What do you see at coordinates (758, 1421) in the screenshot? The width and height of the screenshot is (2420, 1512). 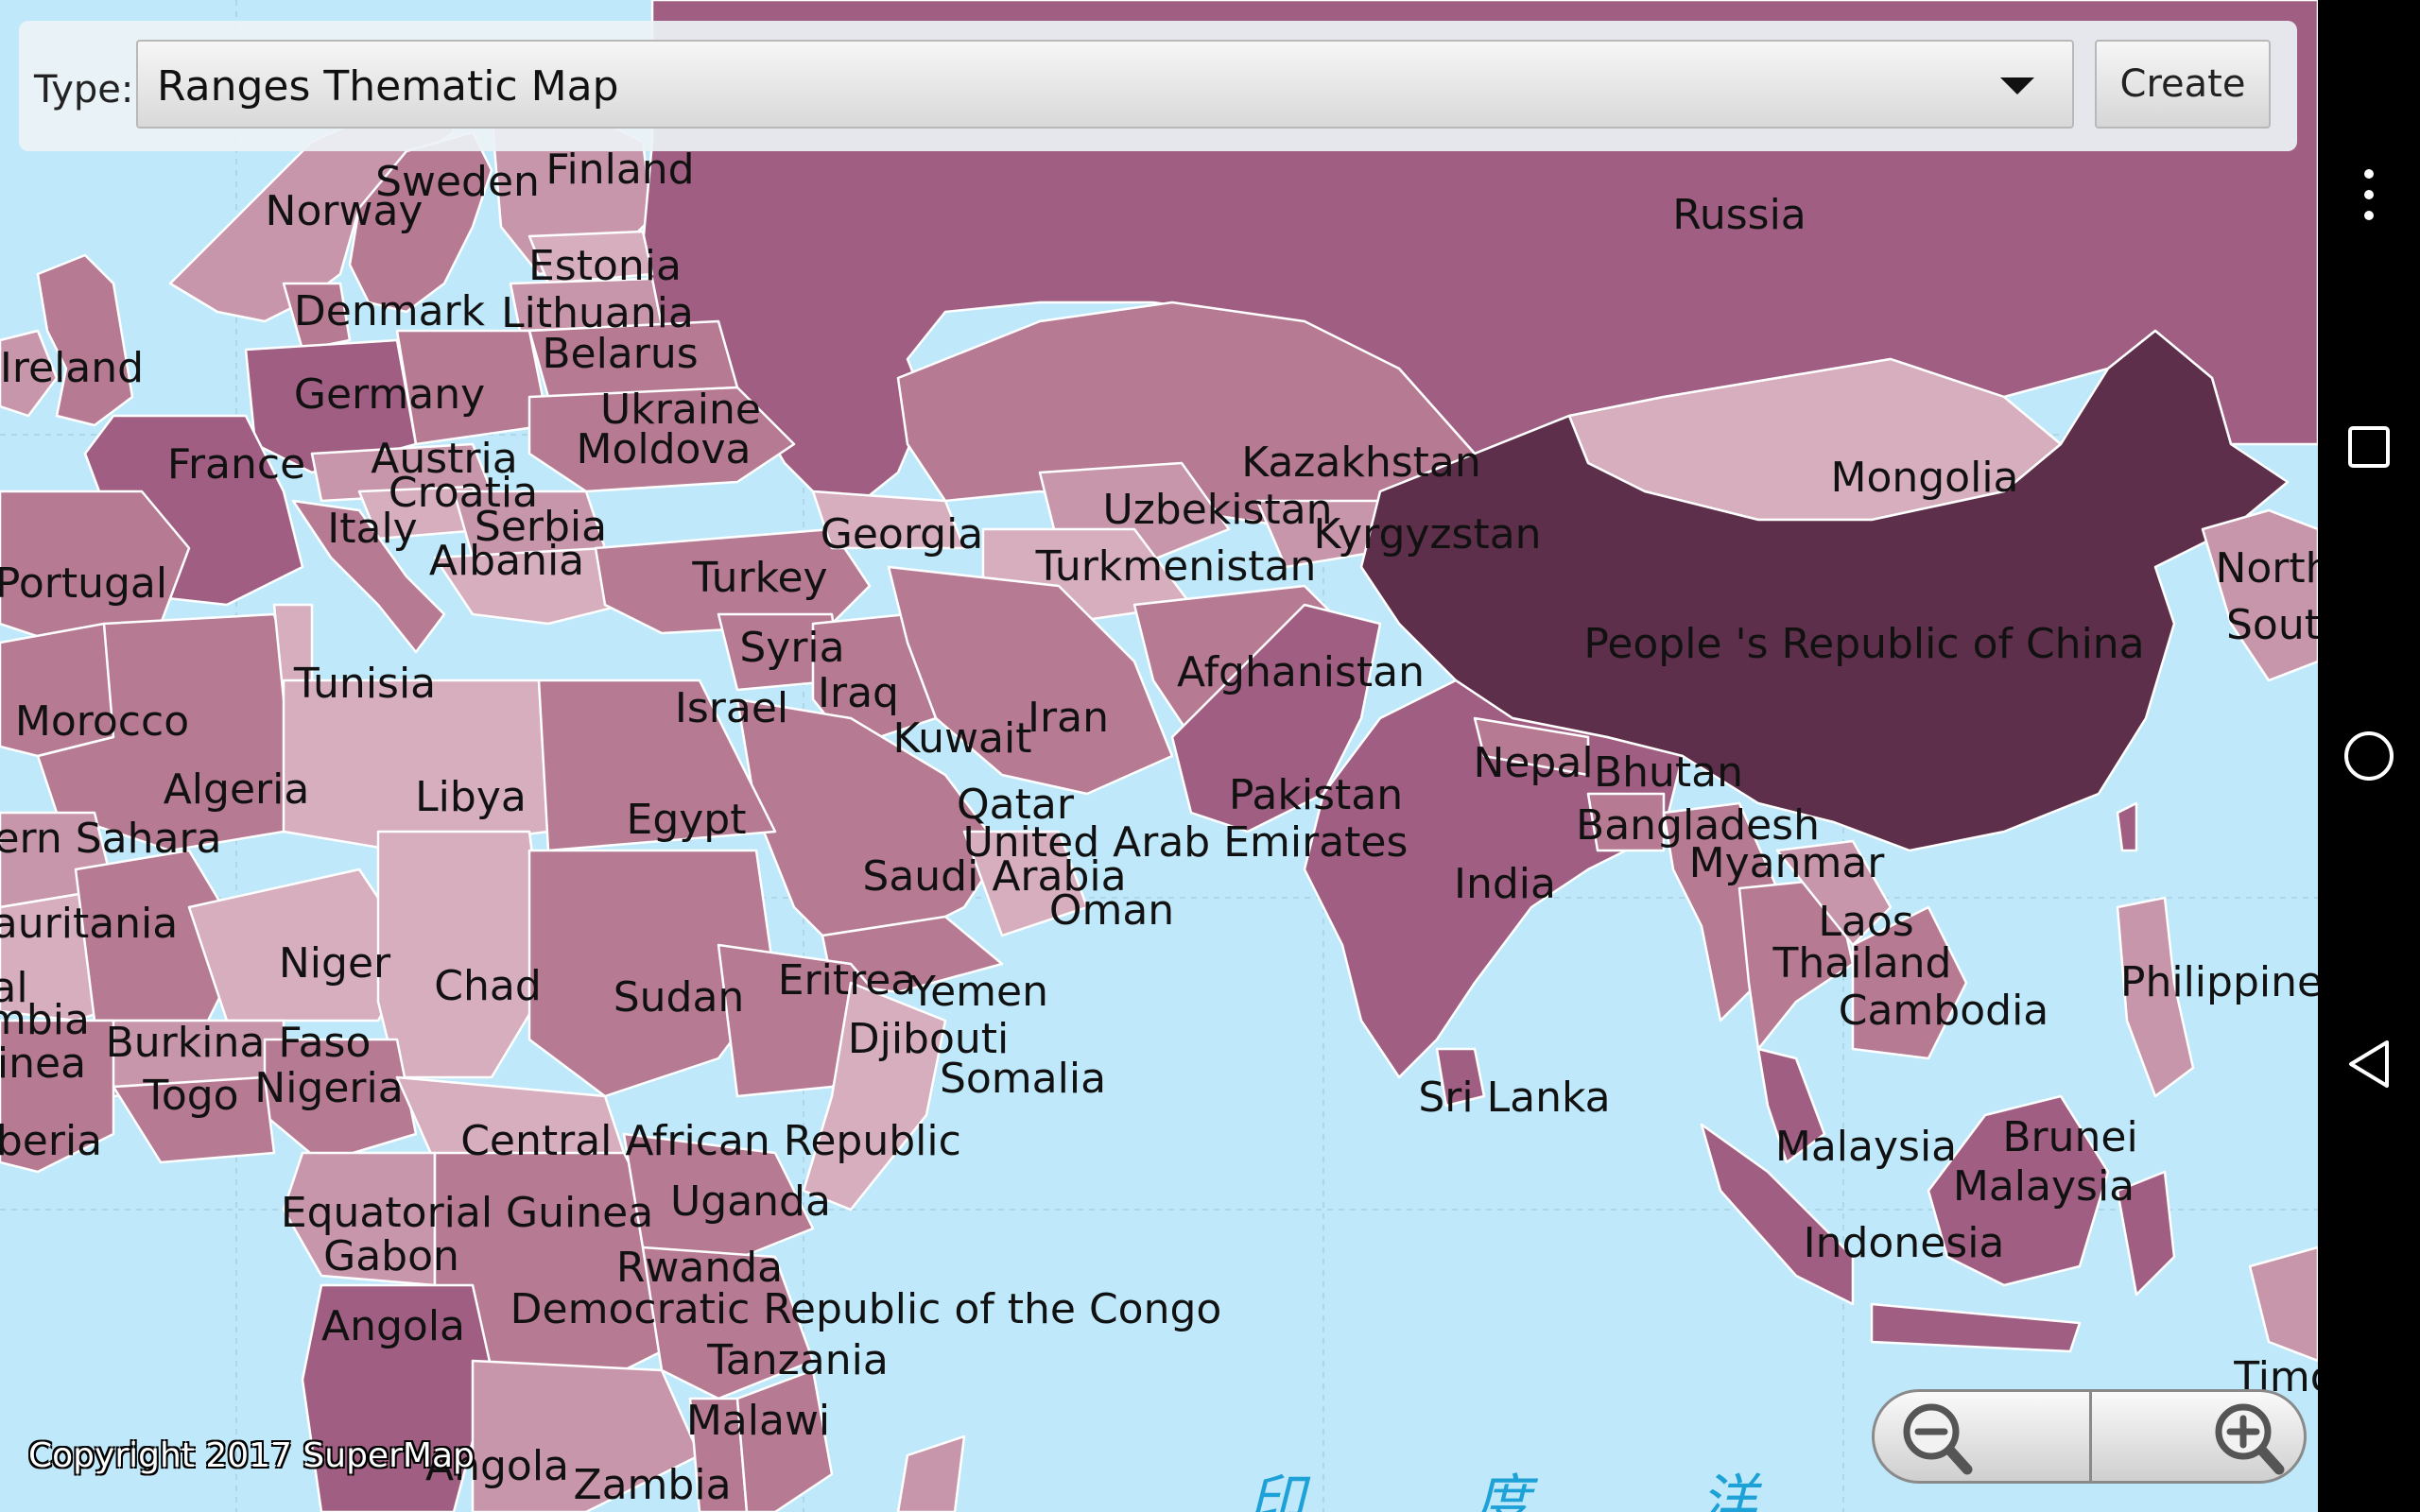 I see `country-label-malawi: Malawi` at bounding box center [758, 1421].